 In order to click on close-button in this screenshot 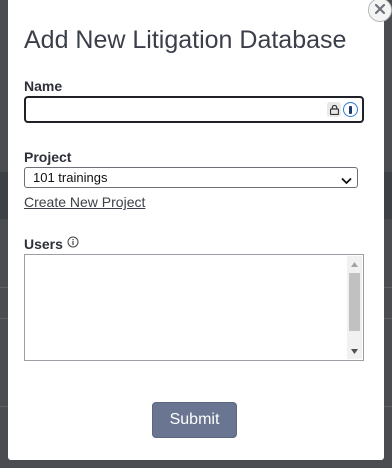, I will do `click(380, 11)`.